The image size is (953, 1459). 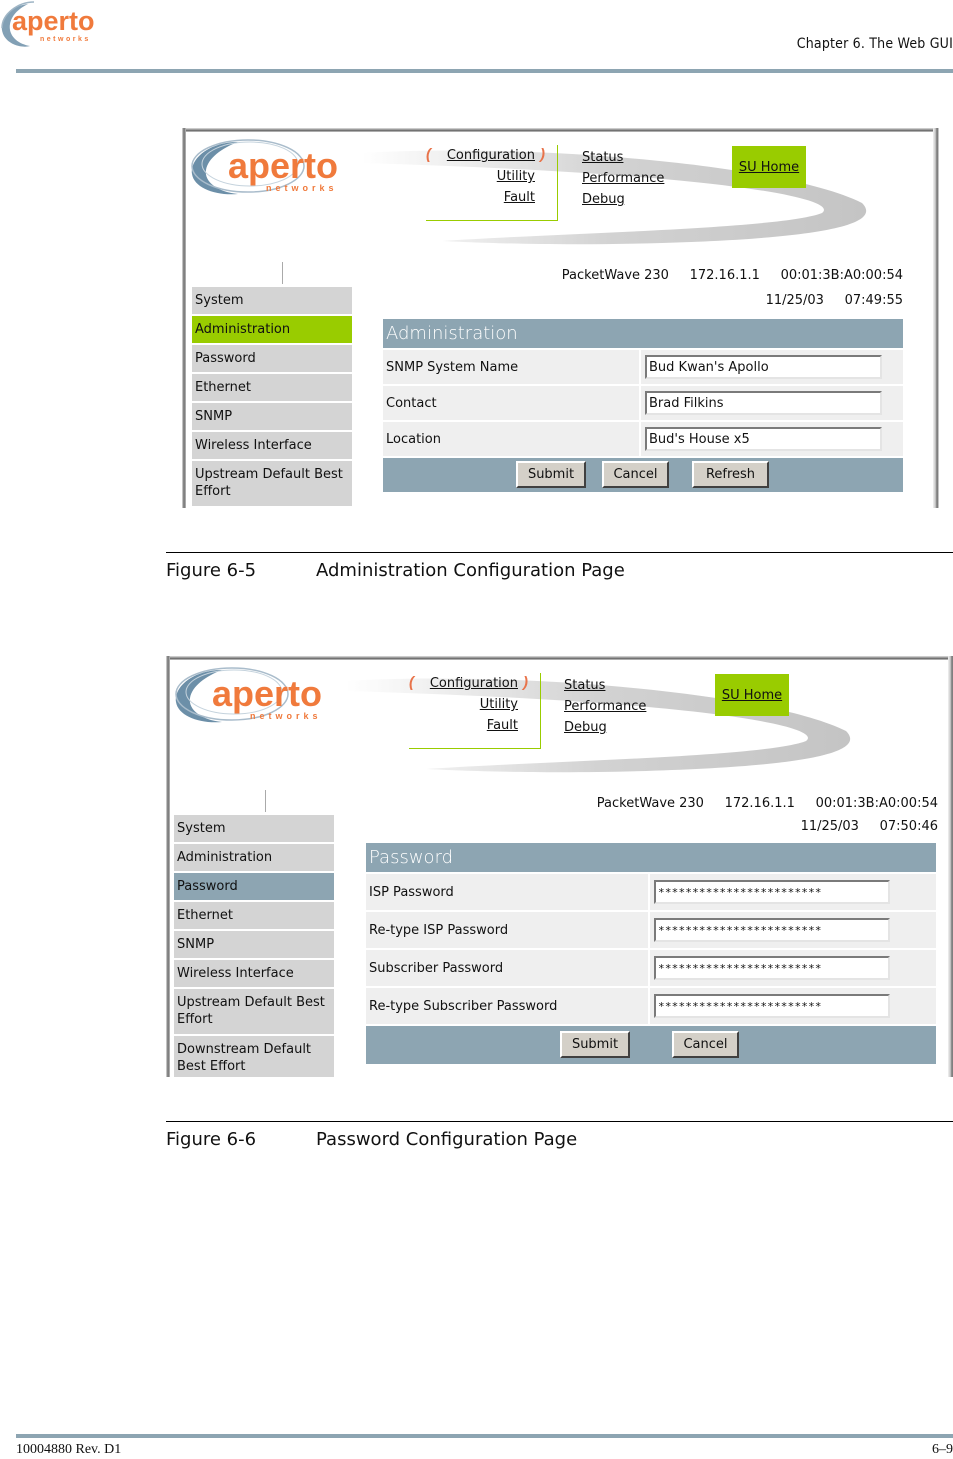 I want to click on button-bar: Submit Cancel, so click(x=651, y=1045).